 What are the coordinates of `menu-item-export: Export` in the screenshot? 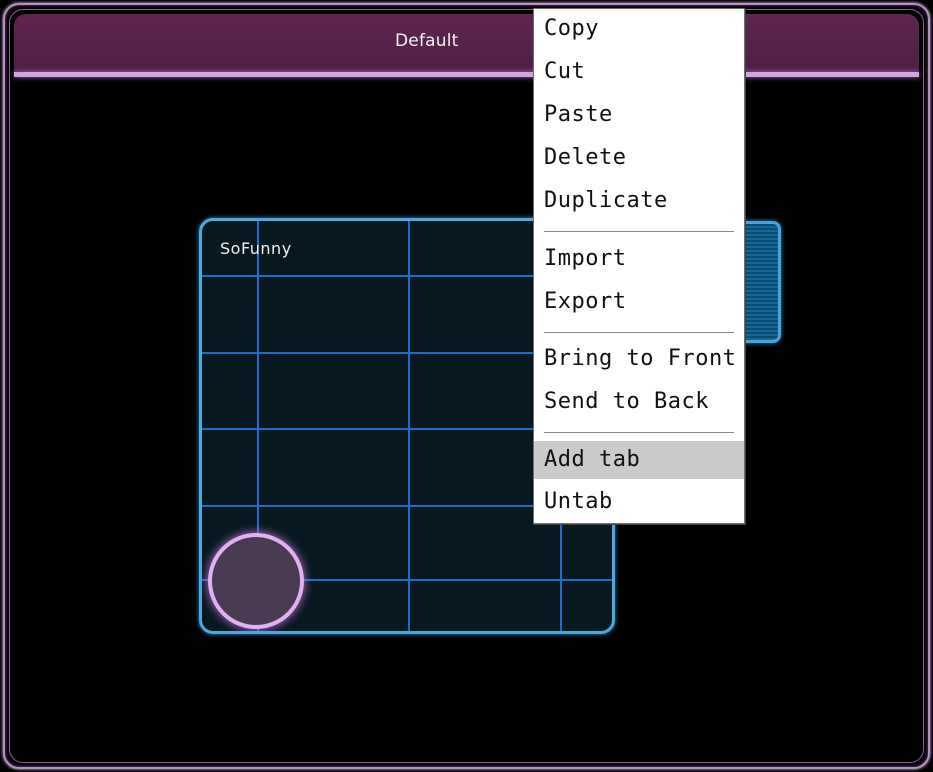 It's located at (639, 302).